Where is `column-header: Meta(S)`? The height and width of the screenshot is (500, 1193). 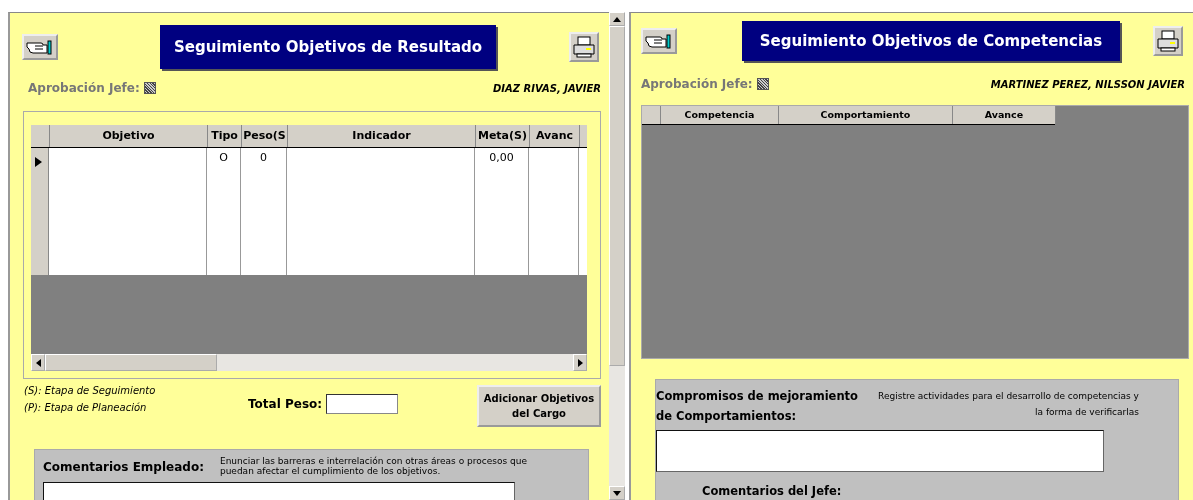
column-header: Meta(S) is located at coordinates (503, 136).